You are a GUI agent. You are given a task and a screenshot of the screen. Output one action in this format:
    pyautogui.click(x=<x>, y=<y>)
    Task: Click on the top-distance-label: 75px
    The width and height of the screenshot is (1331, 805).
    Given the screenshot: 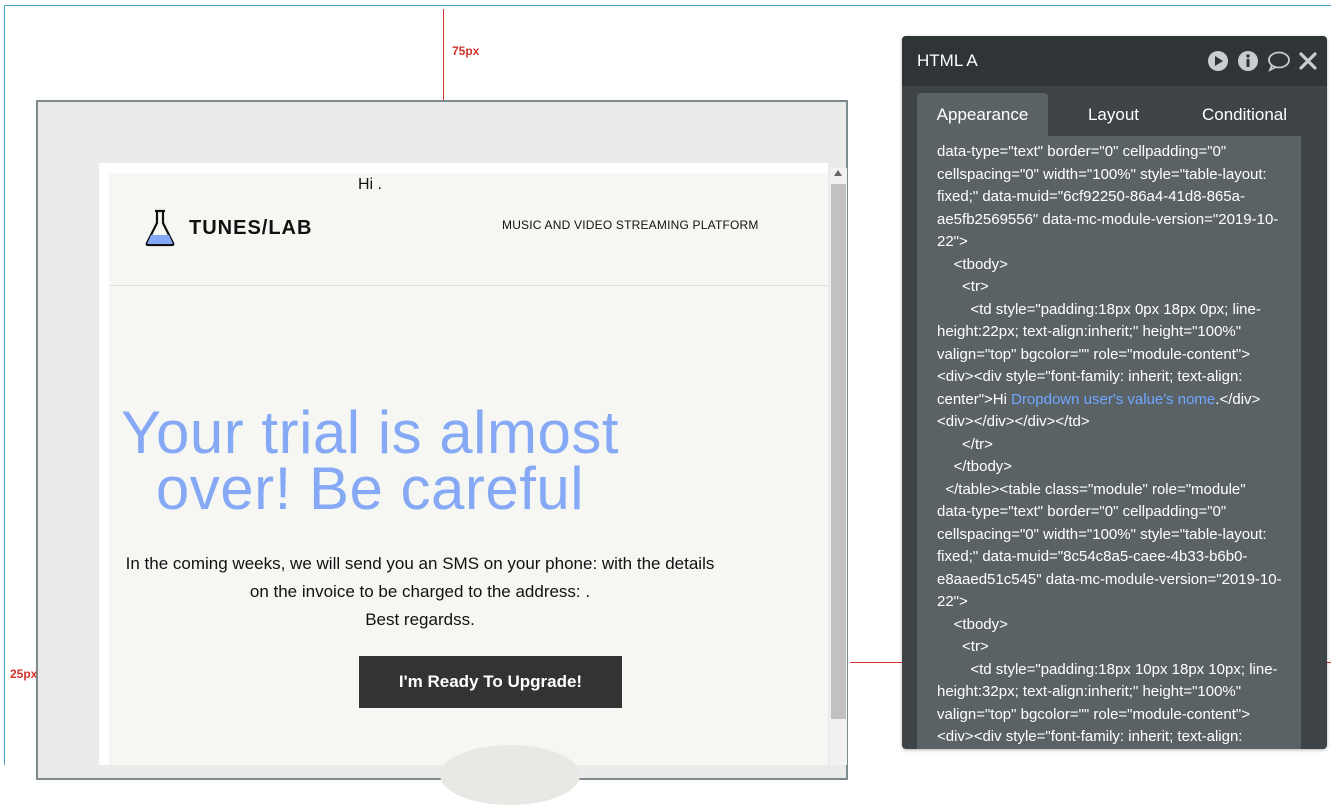 What is the action you would take?
    pyautogui.click(x=466, y=51)
    